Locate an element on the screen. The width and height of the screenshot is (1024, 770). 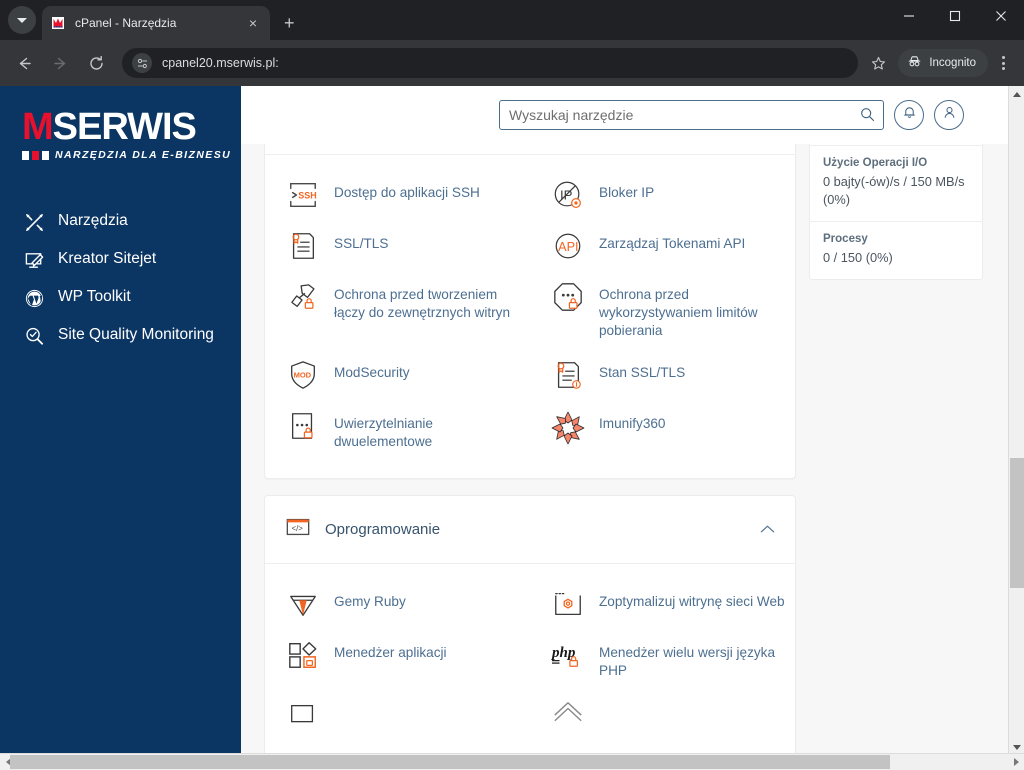
minimize-button is located at coordinates (909, 16).